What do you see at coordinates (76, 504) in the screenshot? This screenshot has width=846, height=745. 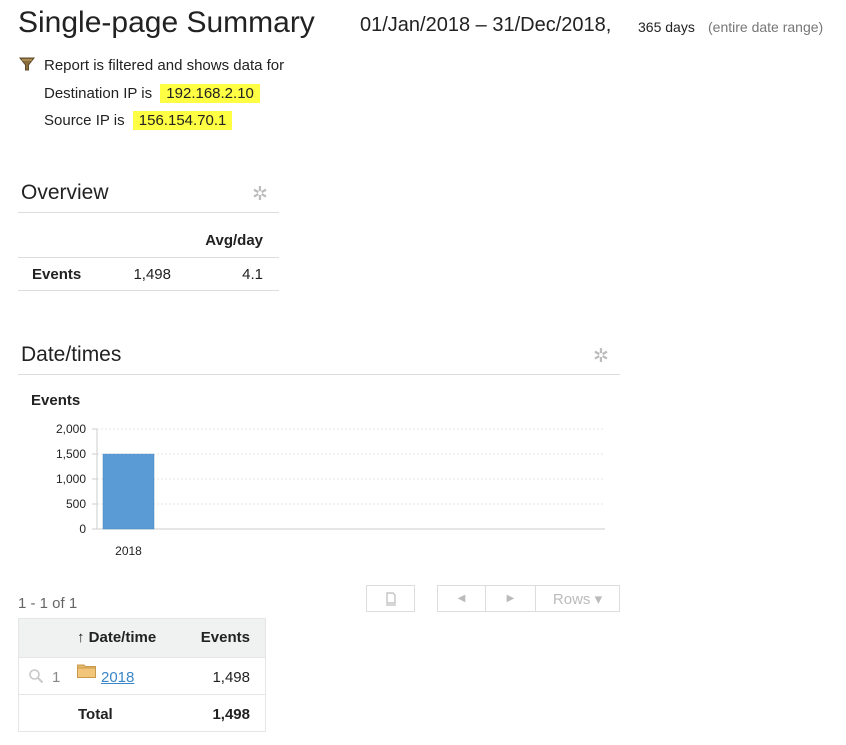 I see `chart-ytick-label: 500` at bounding box center [76, 504].